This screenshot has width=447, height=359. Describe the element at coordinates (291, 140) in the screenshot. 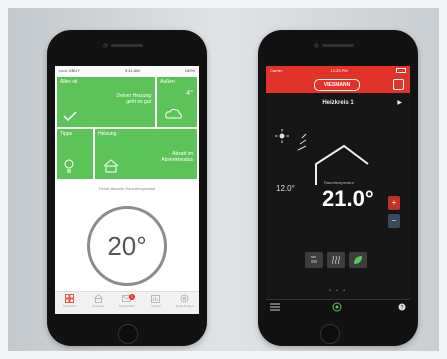

I see `sun-icon` at that location.